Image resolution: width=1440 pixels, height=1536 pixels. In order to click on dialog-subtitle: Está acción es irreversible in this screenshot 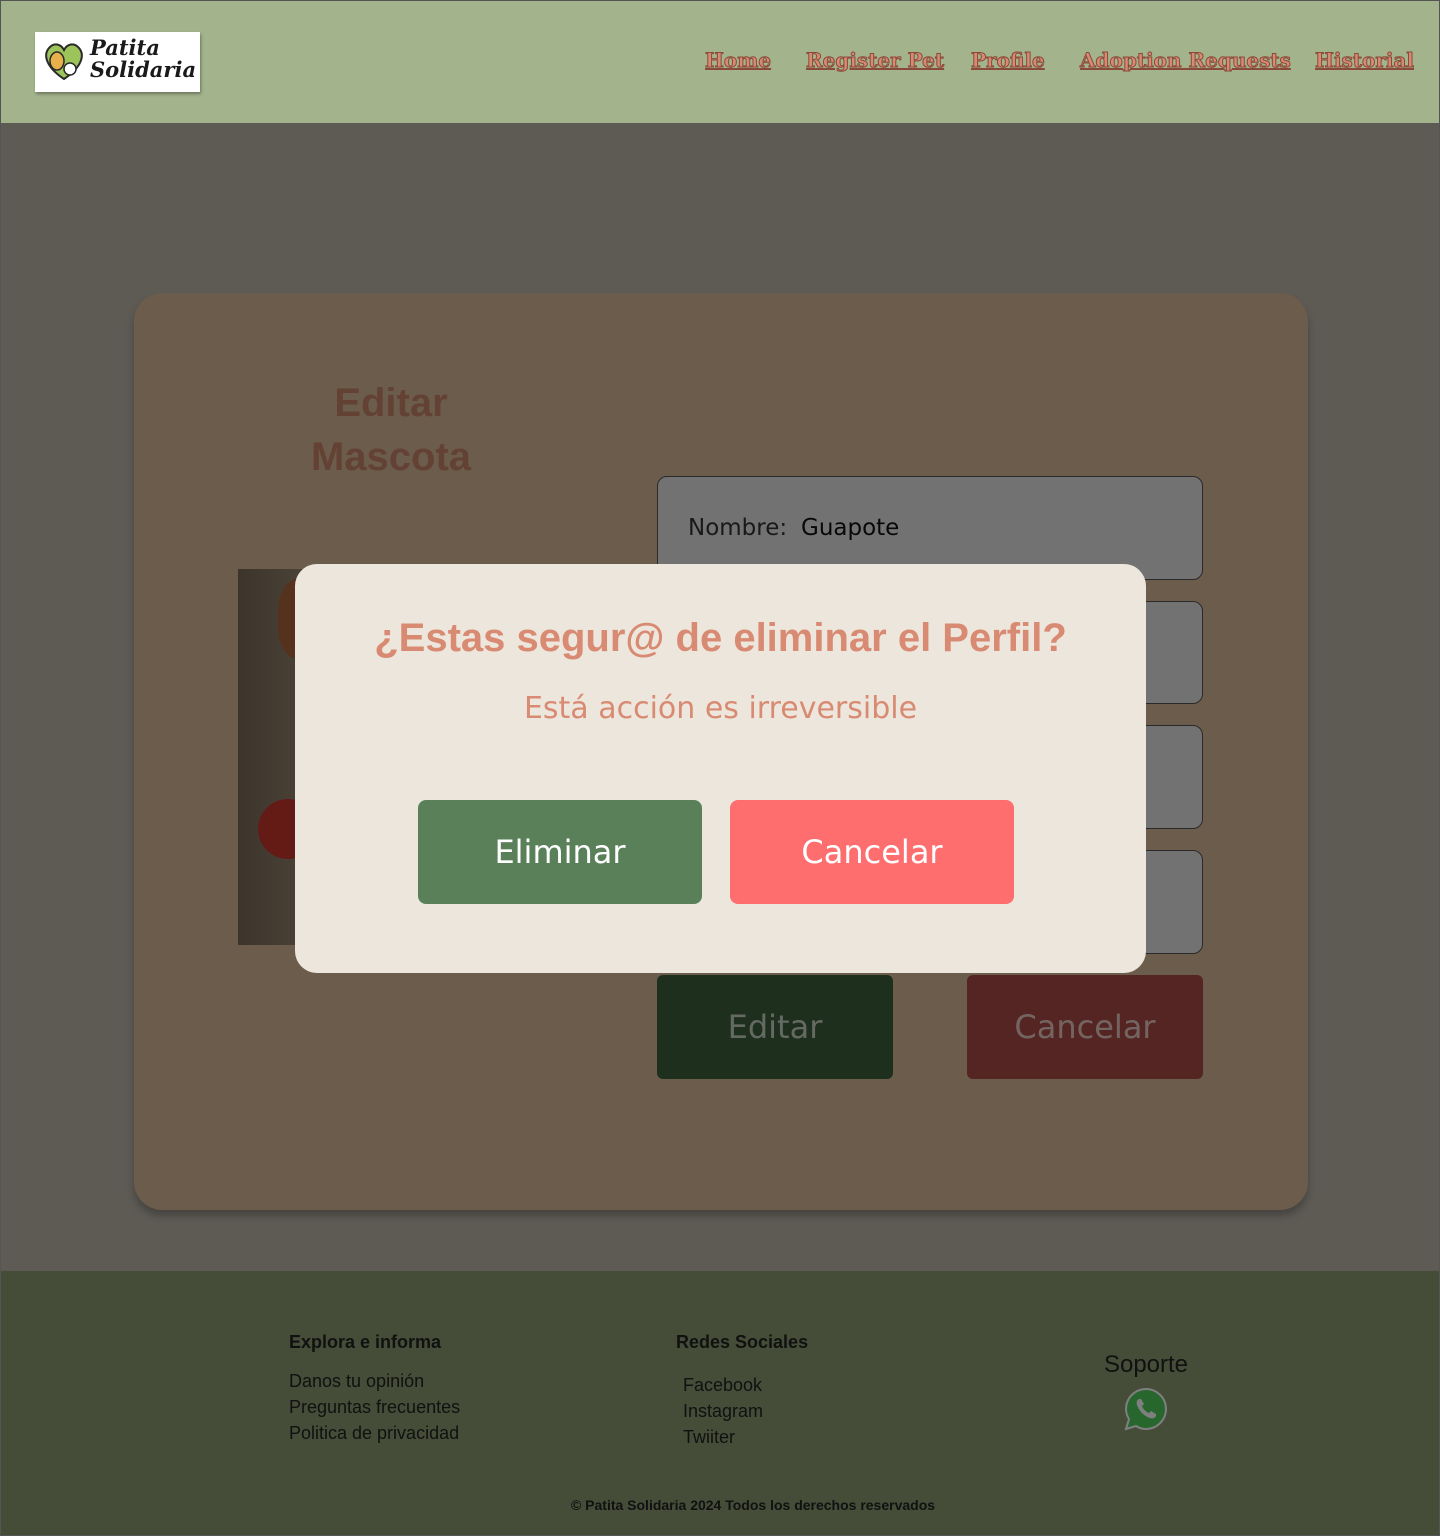, I will do `click(720, 708)`.